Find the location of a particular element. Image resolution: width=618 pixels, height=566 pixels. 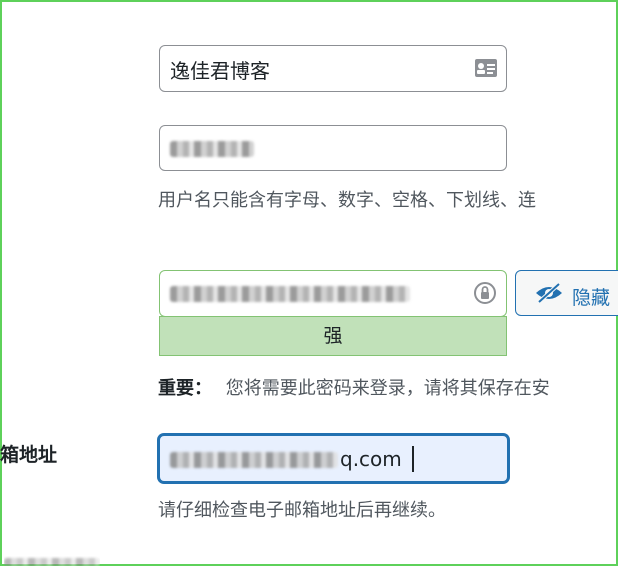

nickname-value: 逸佳君博客 is located at coordinates (220, 71).